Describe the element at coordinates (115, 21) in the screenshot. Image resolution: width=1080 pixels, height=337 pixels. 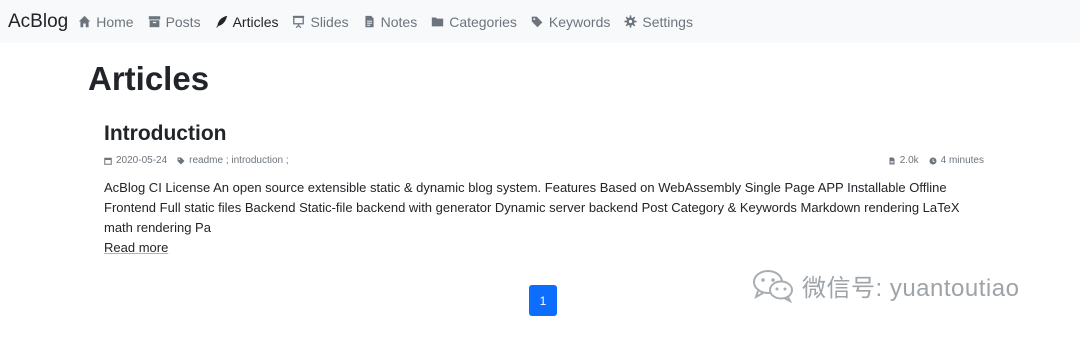
I see `nav-item-label: Home` at that location.